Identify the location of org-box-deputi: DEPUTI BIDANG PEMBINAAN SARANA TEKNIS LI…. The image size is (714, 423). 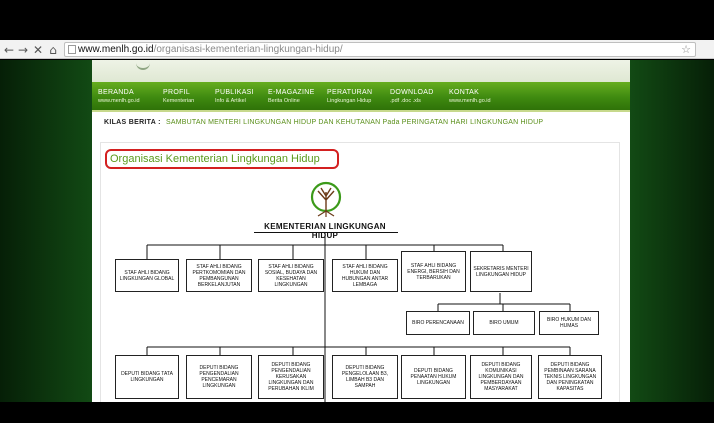
(570, 377).